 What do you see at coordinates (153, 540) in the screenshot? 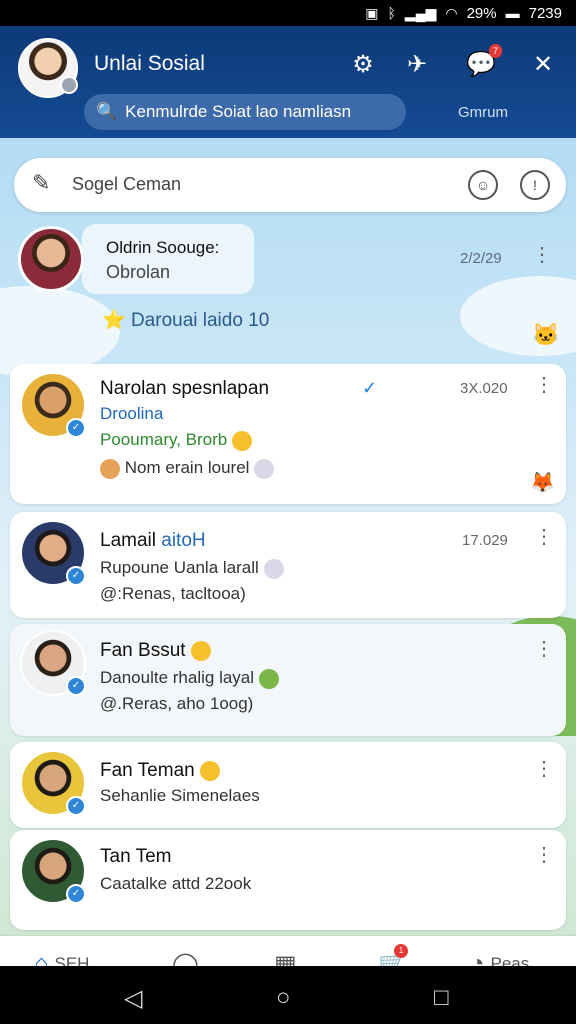
I see `chat-name: Lamail aitoH` at bounding box center [153, 540].